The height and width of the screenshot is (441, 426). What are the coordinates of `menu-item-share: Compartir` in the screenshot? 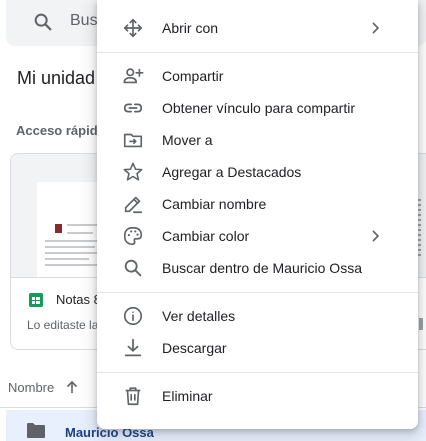 It's located at (257, 76).